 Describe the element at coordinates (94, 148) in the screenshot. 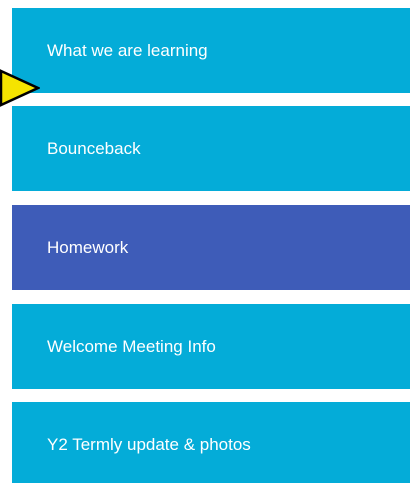

I see `menu-item-label: Bounceback` at that location.